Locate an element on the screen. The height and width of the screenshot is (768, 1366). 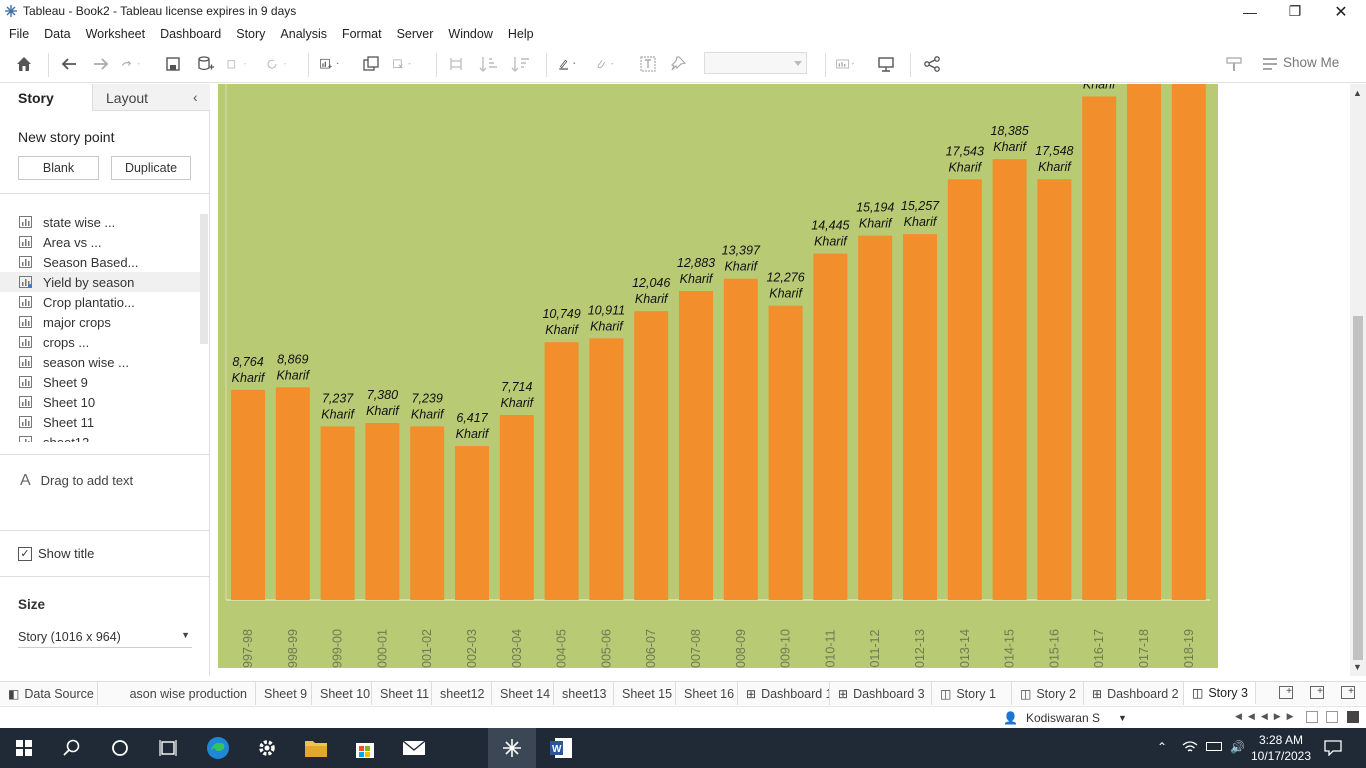
menu-window: Window is located at coordinates (470, 34).